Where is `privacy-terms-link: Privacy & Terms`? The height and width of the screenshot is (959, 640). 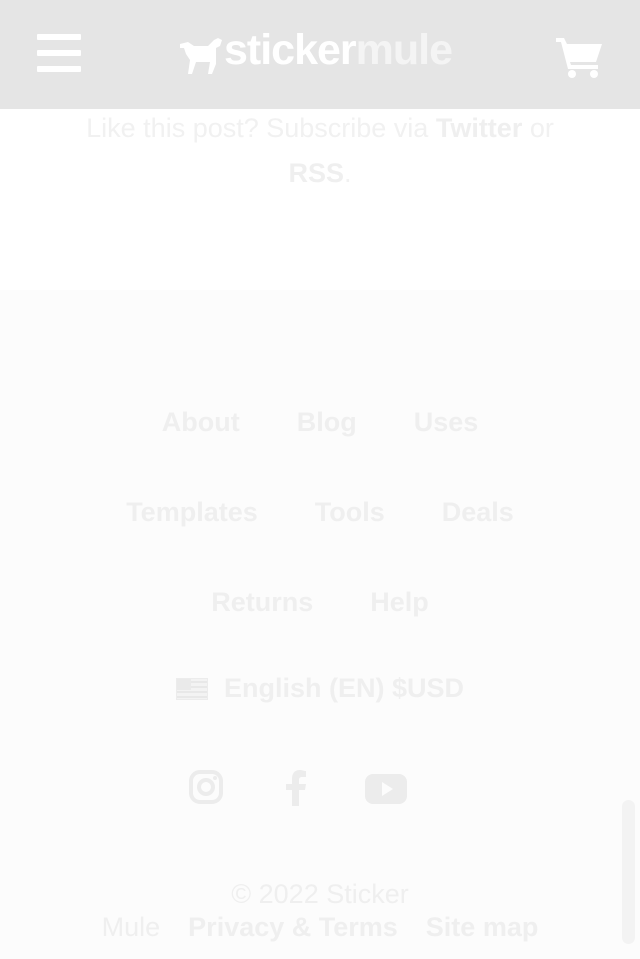 privacy-terms-link: Privacy & Terms is located at coordinates (293, 927).